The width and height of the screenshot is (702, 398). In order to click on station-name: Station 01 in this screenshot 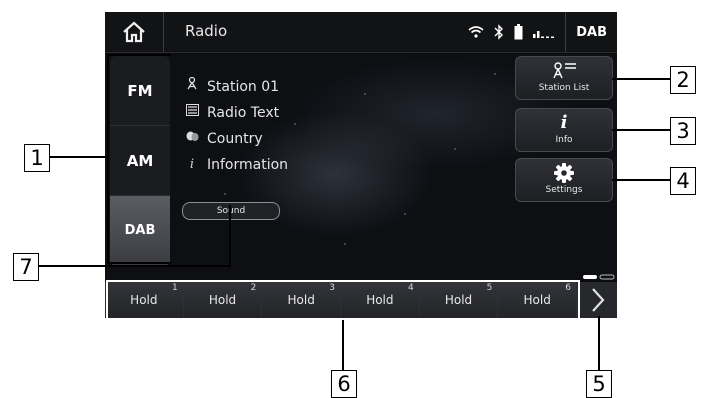, I will do `click(243, 87)`.